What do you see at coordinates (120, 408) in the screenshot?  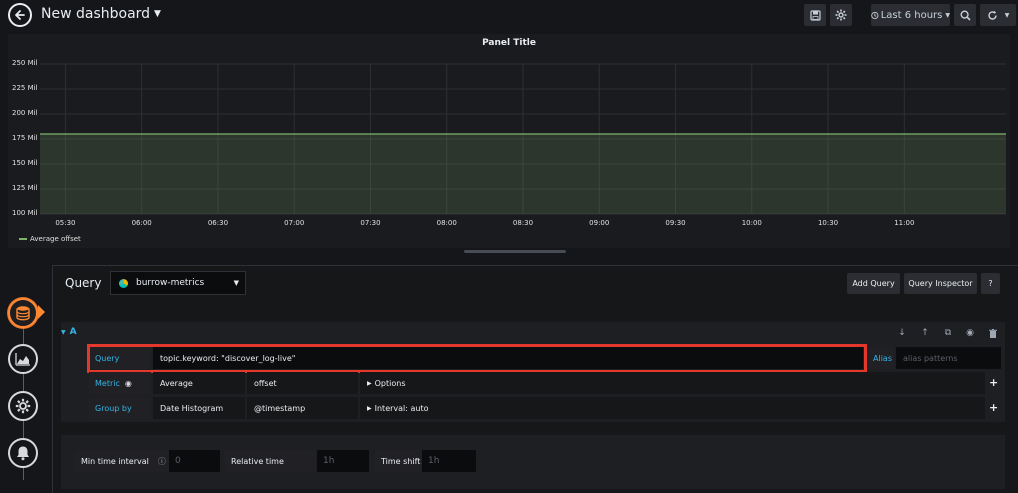 I see `groupby-label: Group by` at bounding box center [120, 408].